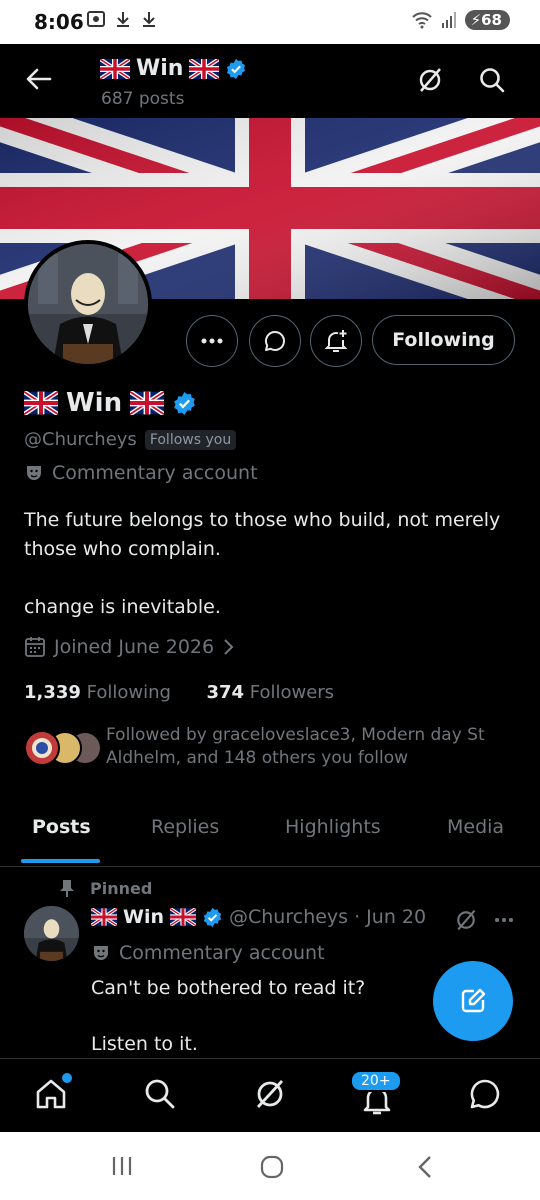  Describe the element at coordinates (60, 861) in the screenshot. I see `active-tab-indicator` at that location.